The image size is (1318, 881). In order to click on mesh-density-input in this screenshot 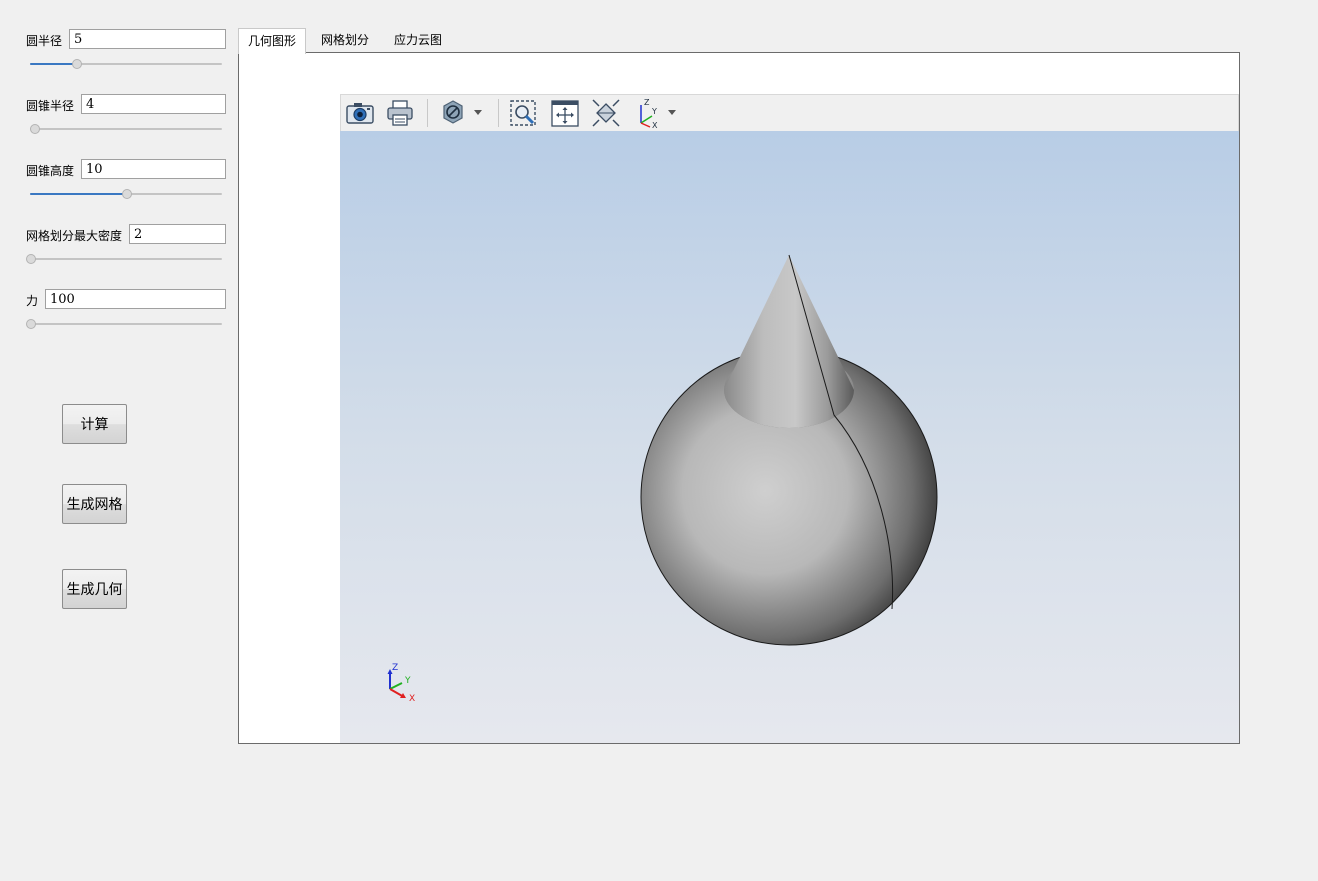, I will do `click(177, 234)`.